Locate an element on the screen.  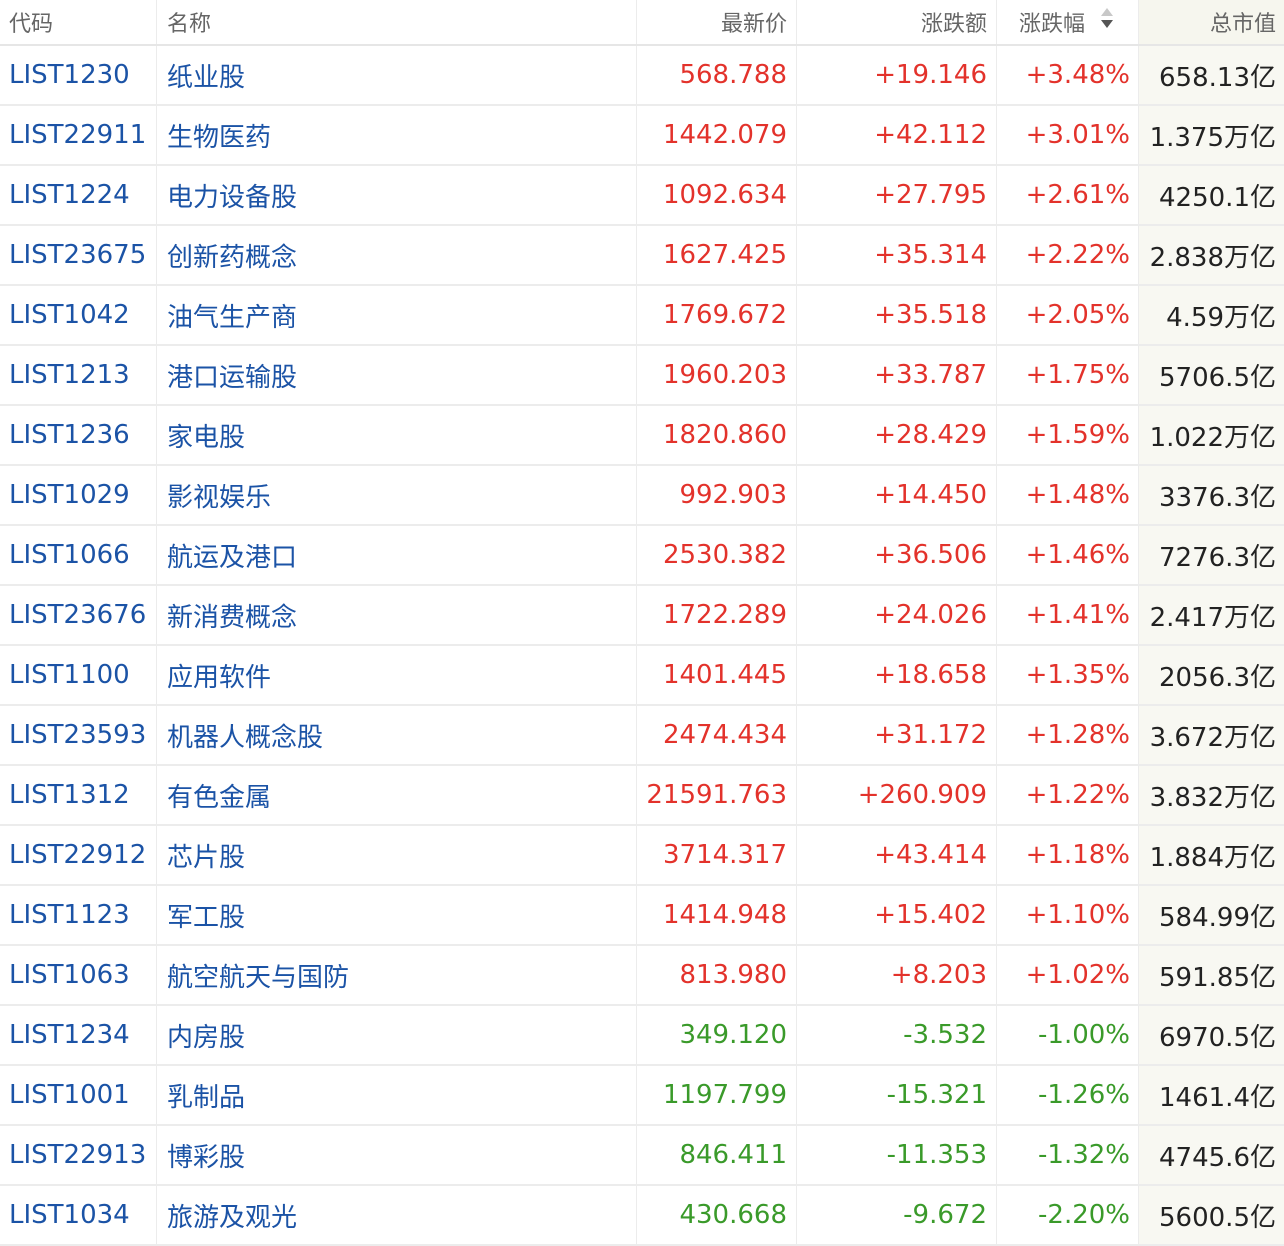
row-name: 芯片股 is located at coordinates (397, 855).